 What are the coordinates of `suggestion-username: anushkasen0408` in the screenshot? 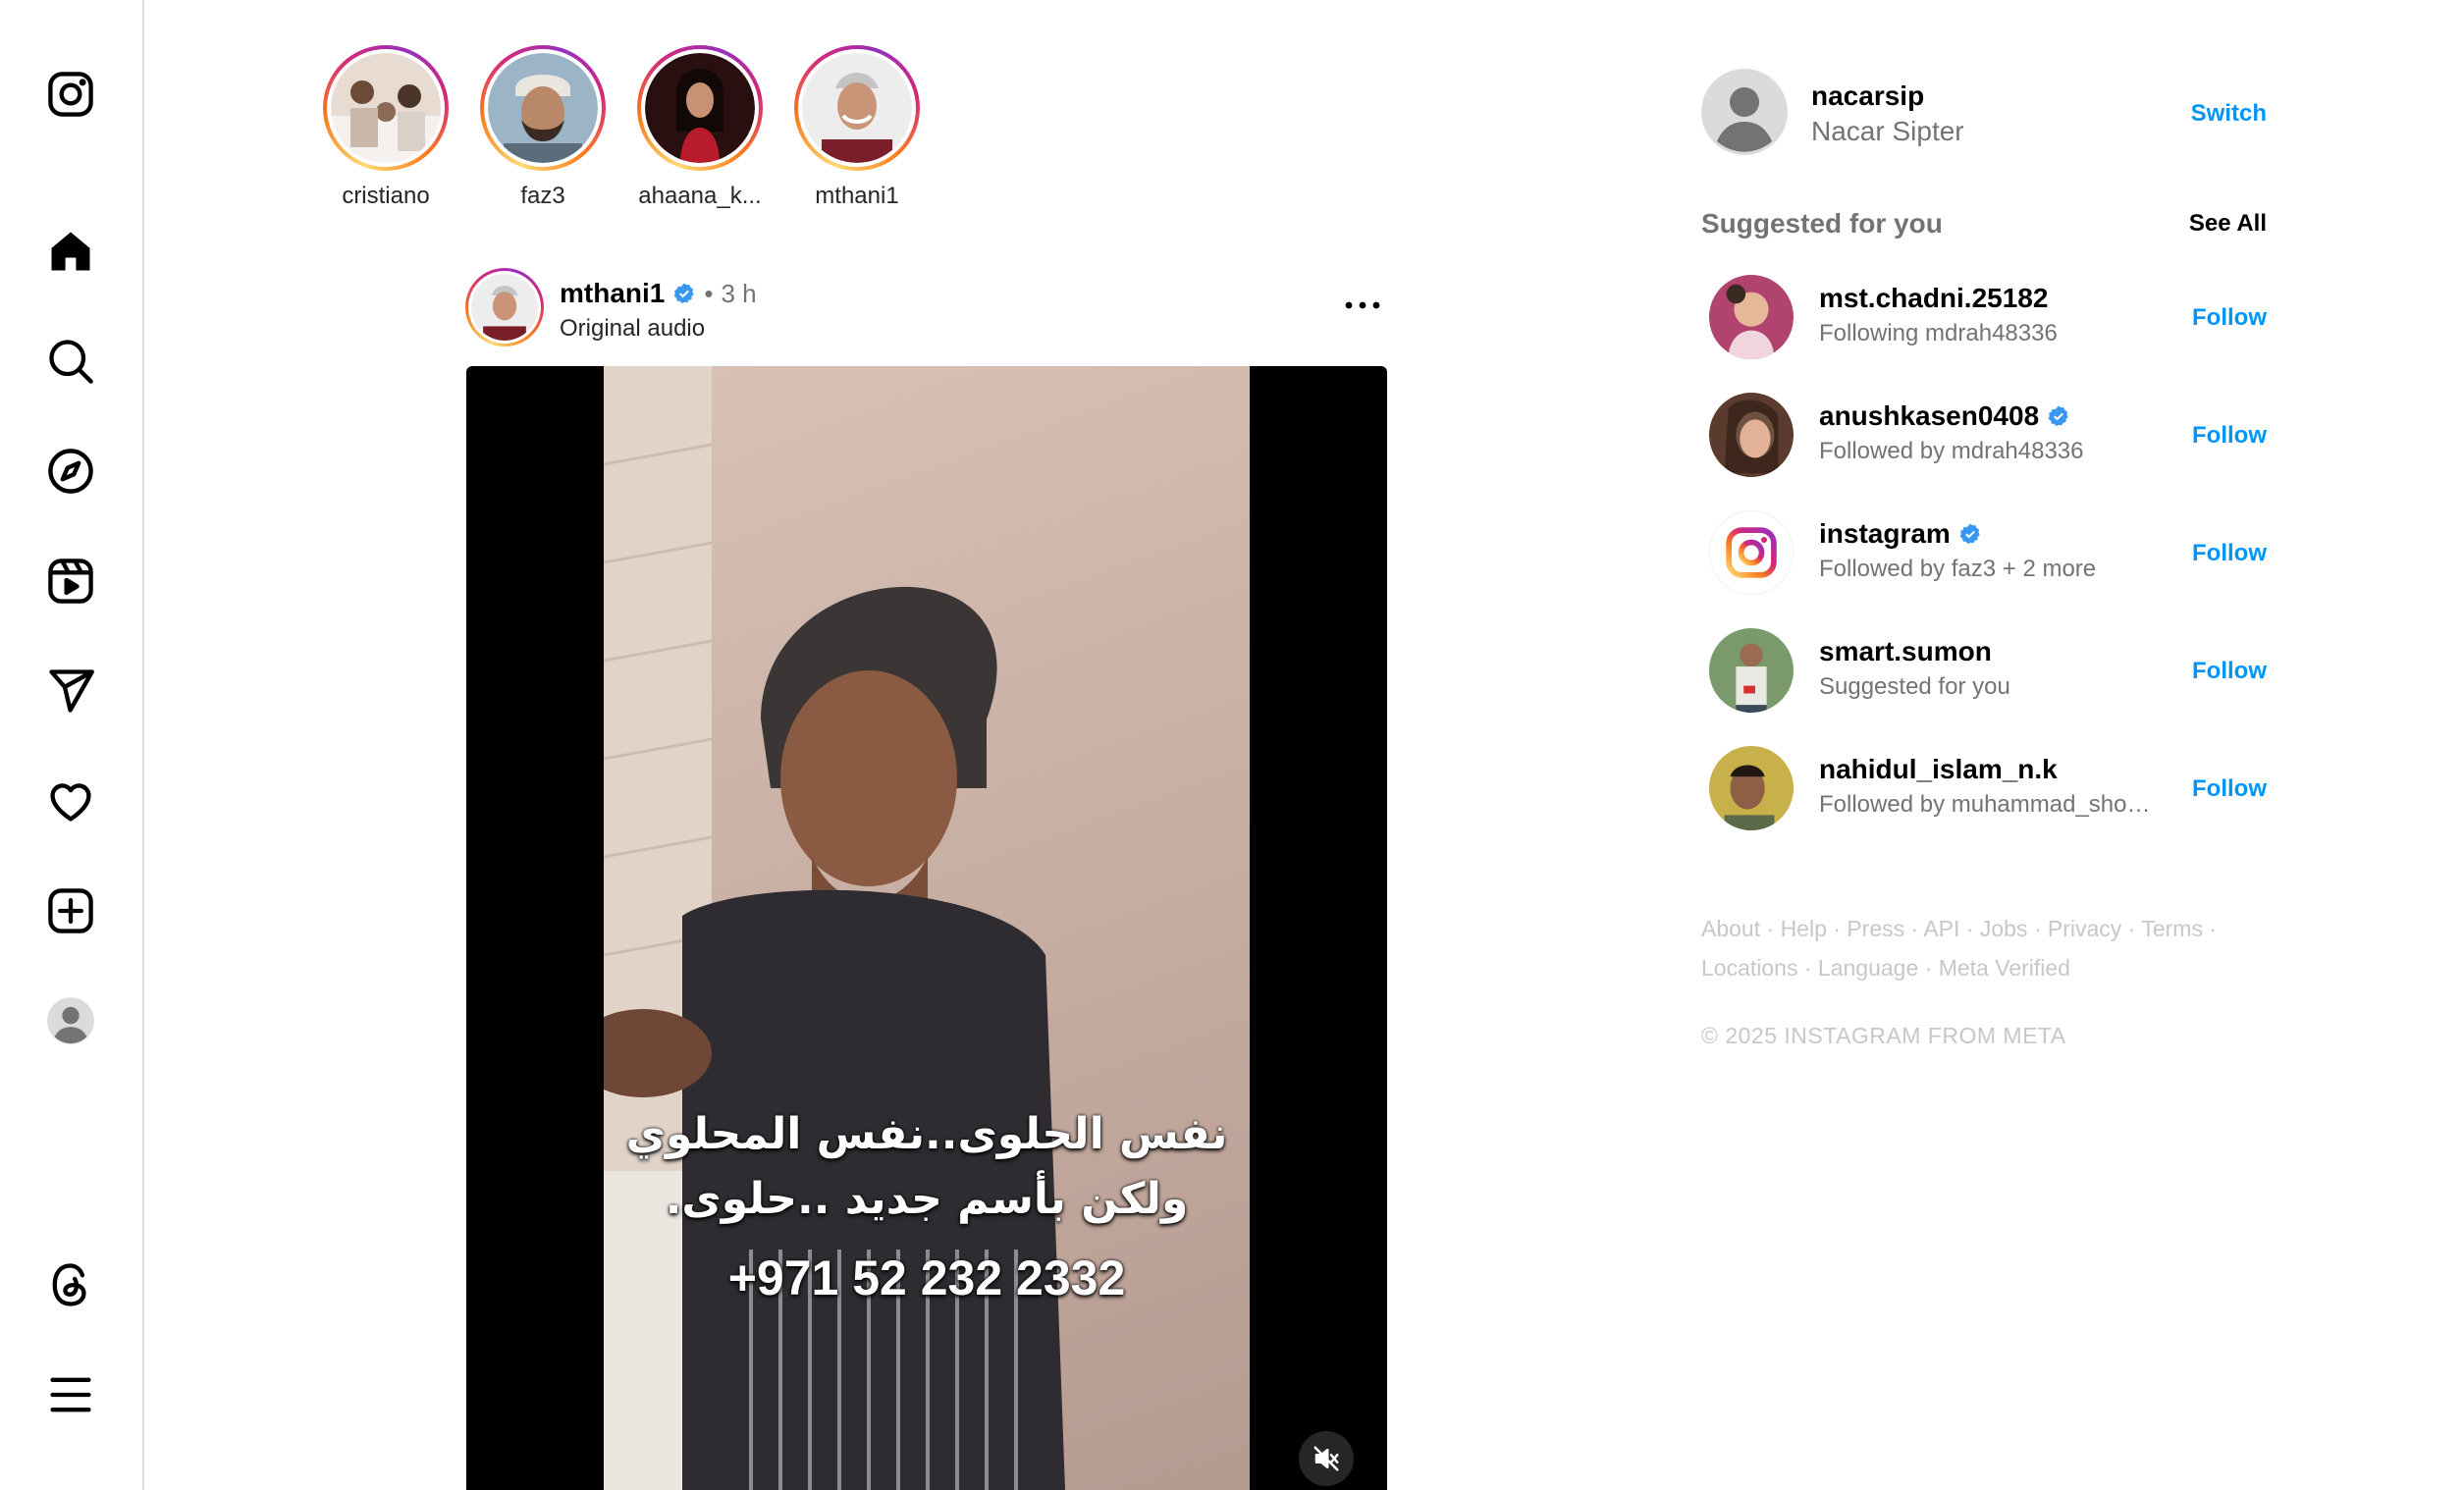 It's located at (1929, 416).